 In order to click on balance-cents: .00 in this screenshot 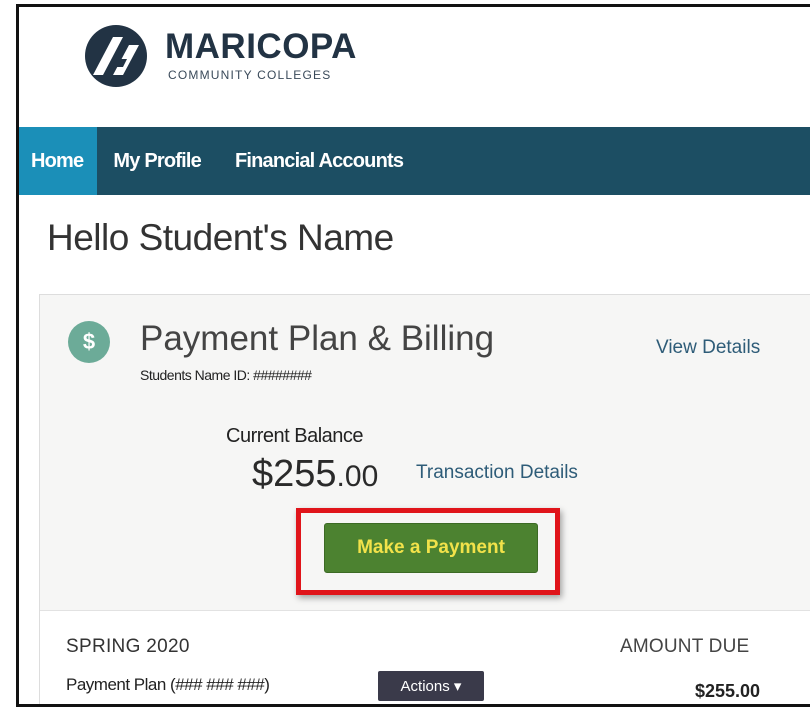, I will do `click(357, 476)`.